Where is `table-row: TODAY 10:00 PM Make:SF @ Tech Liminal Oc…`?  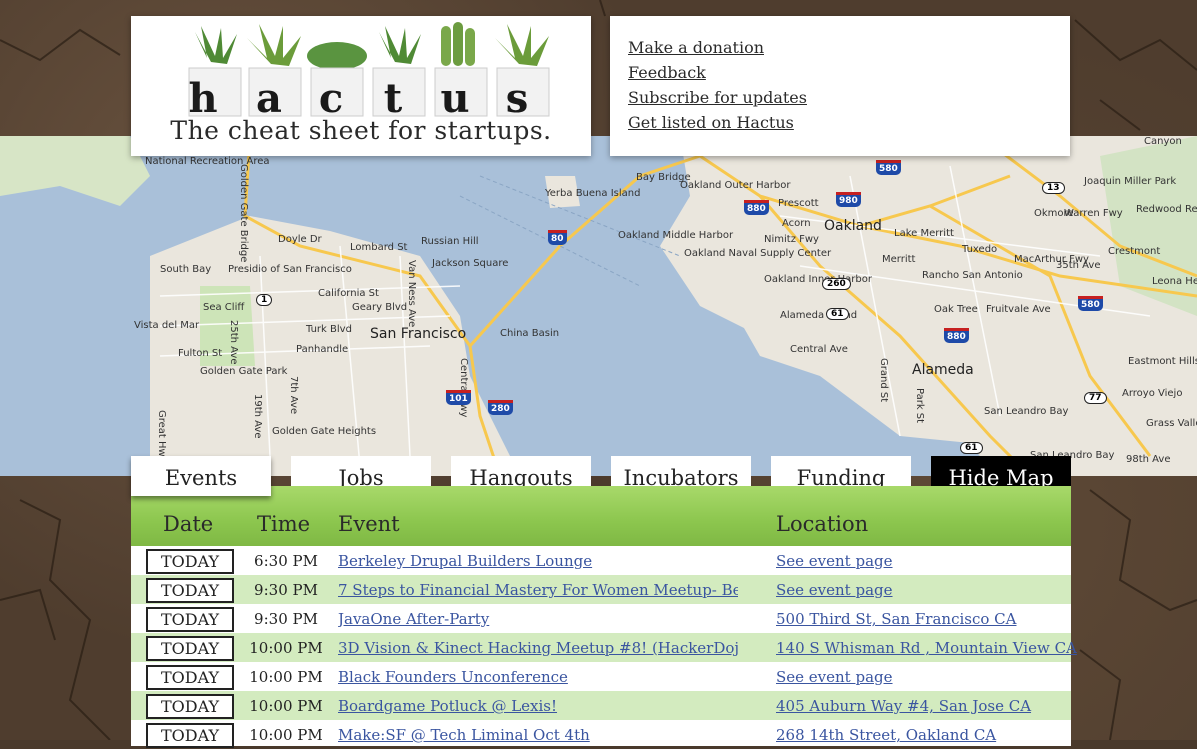 table-row: TODAY 10:00 PM Make:SF @ Tech Liminal Oc… is located at coordinates (601, 734).